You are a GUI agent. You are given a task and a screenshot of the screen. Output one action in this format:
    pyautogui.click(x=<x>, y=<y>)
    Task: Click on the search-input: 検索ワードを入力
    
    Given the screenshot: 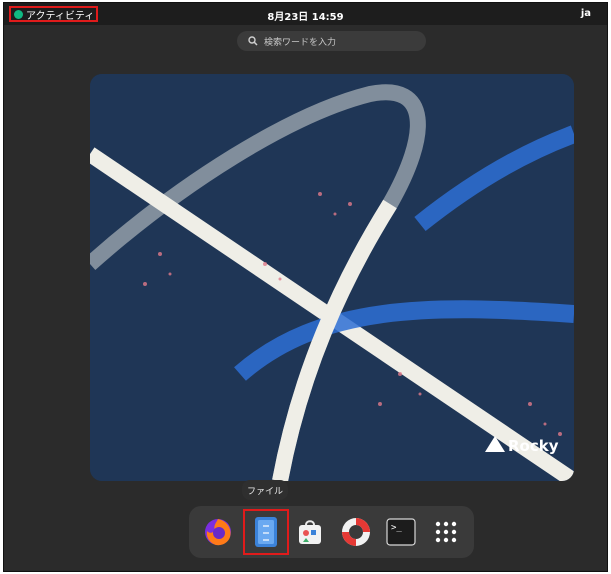 What is the action you would take?
    pyautogui.click(x=331, y=41)
    